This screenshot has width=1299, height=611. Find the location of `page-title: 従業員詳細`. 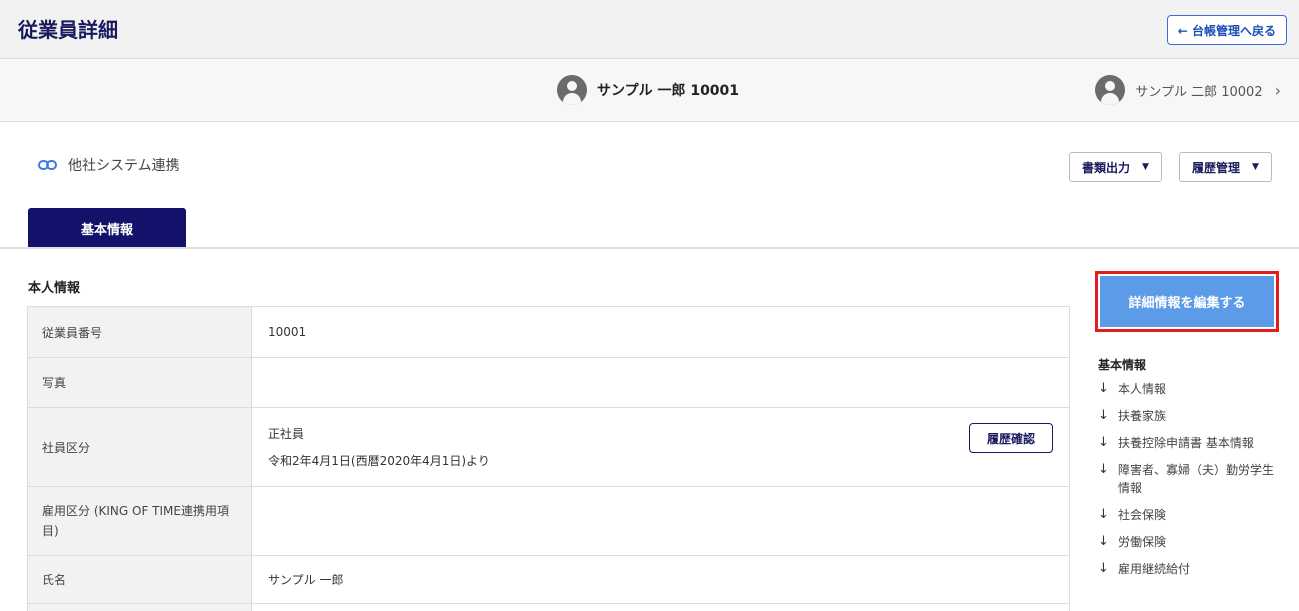

page-title: 従業員詳細 is located at coordinates (68, 30).